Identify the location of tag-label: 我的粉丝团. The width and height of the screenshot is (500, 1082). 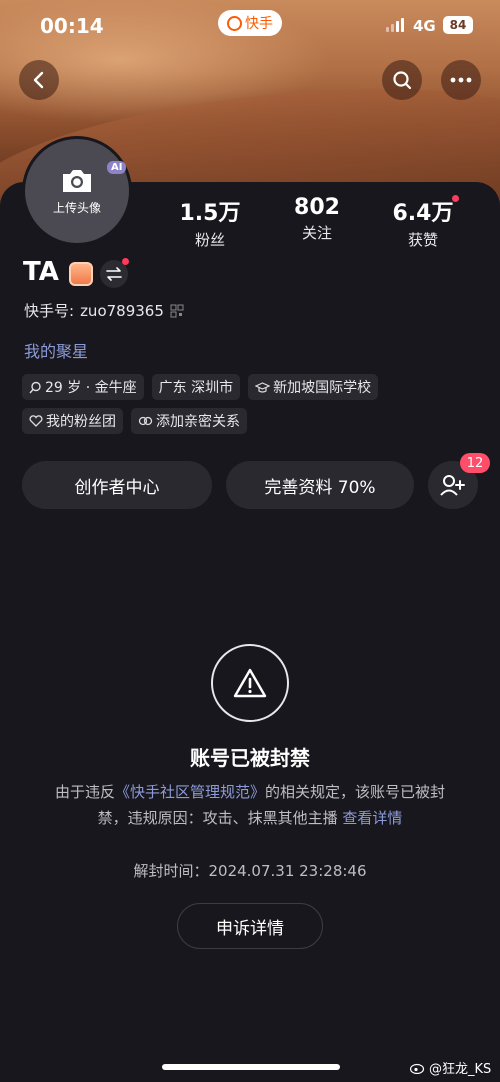
(81, 422).